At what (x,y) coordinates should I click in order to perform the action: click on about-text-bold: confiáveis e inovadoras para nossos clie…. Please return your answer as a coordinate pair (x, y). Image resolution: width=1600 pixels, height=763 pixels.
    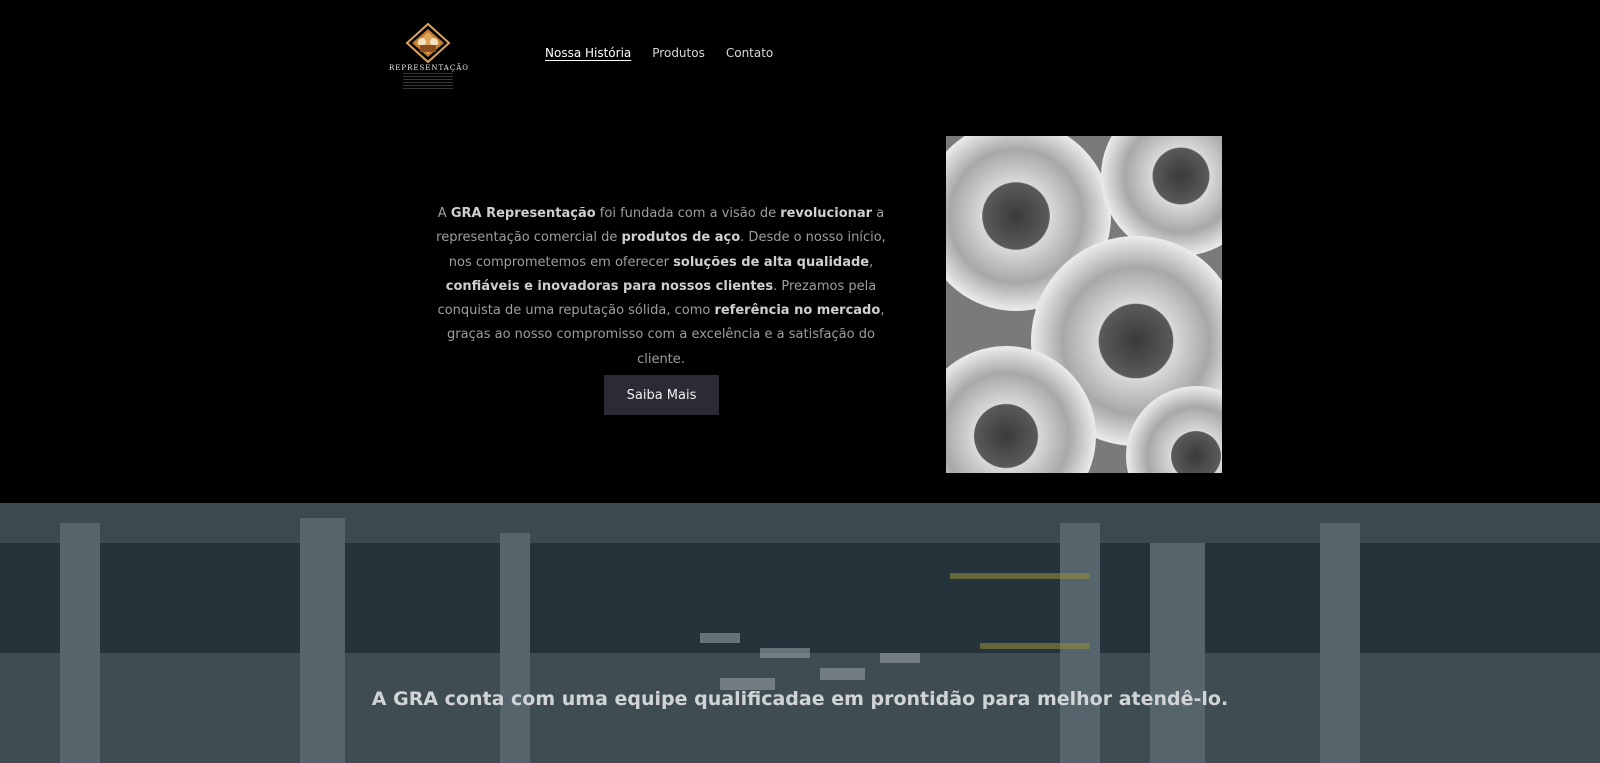
    Looking at the image, I should click on (609, 286).